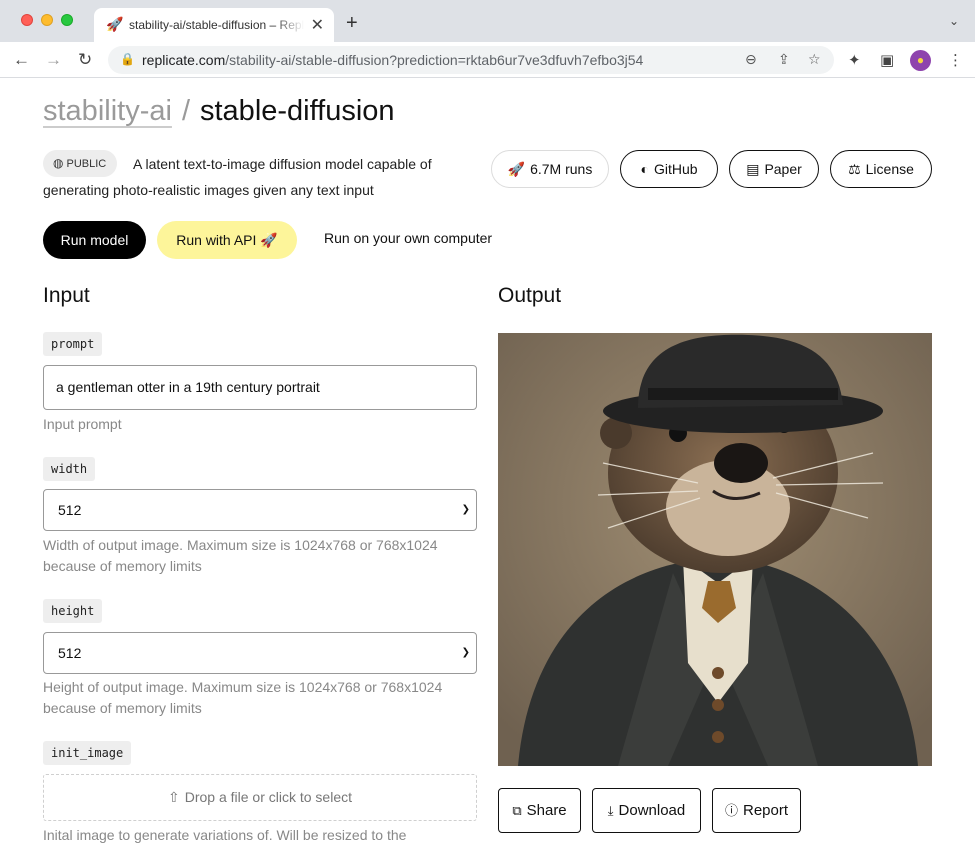 This screenshot has height=847, width=975. I want to click on prompt-help: Input prompt, so click(82, 424).